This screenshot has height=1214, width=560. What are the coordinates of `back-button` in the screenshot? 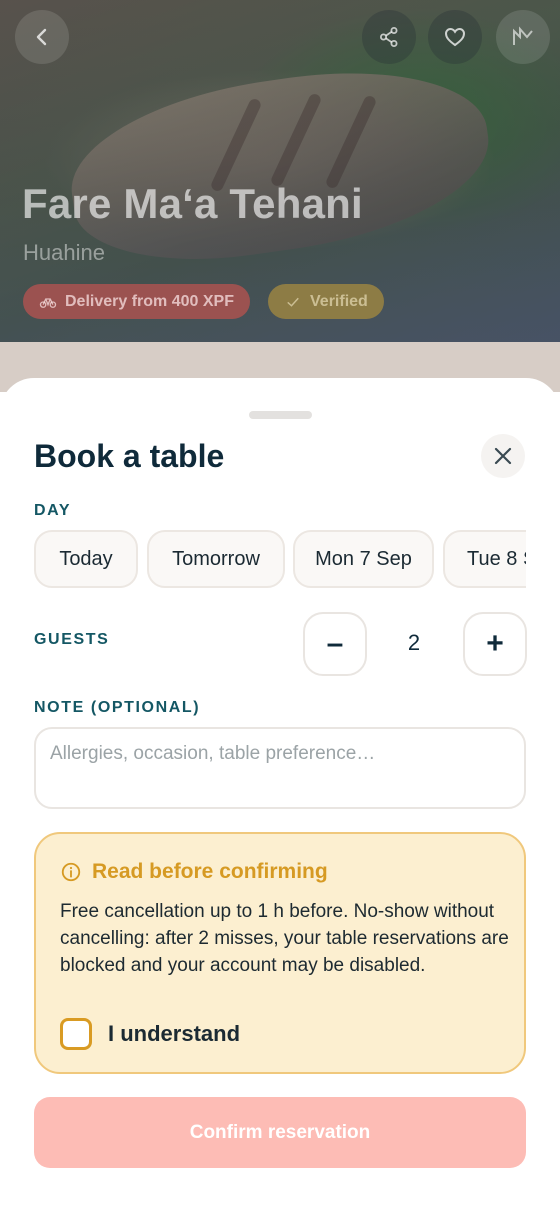 It's located at (42, 37).